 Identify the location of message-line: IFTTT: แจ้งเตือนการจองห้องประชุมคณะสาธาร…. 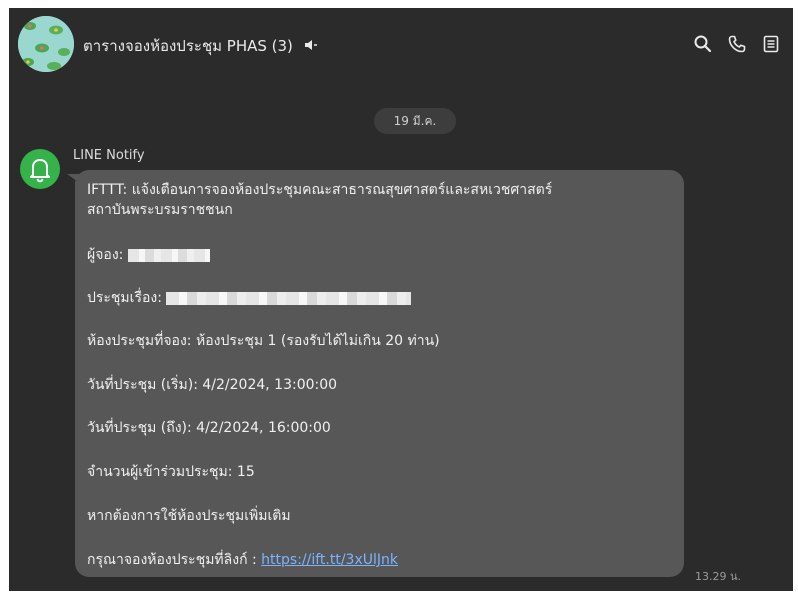
(320, 190).